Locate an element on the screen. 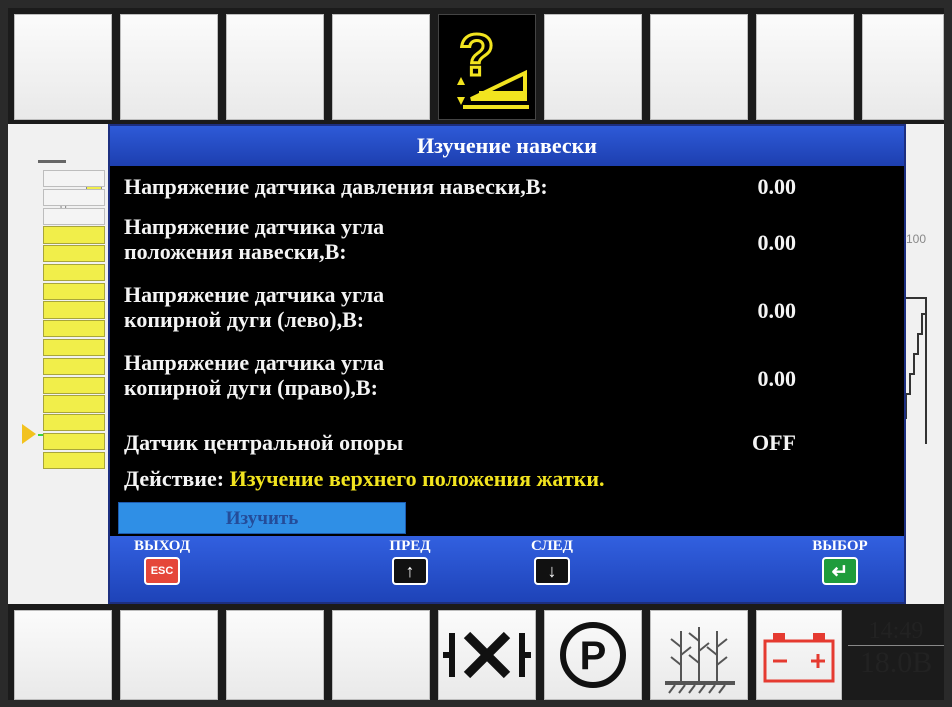 The width and height of the screenshot is (952, 707). next-softkey-label: СЛЕД is located at coordinates (552, 546).